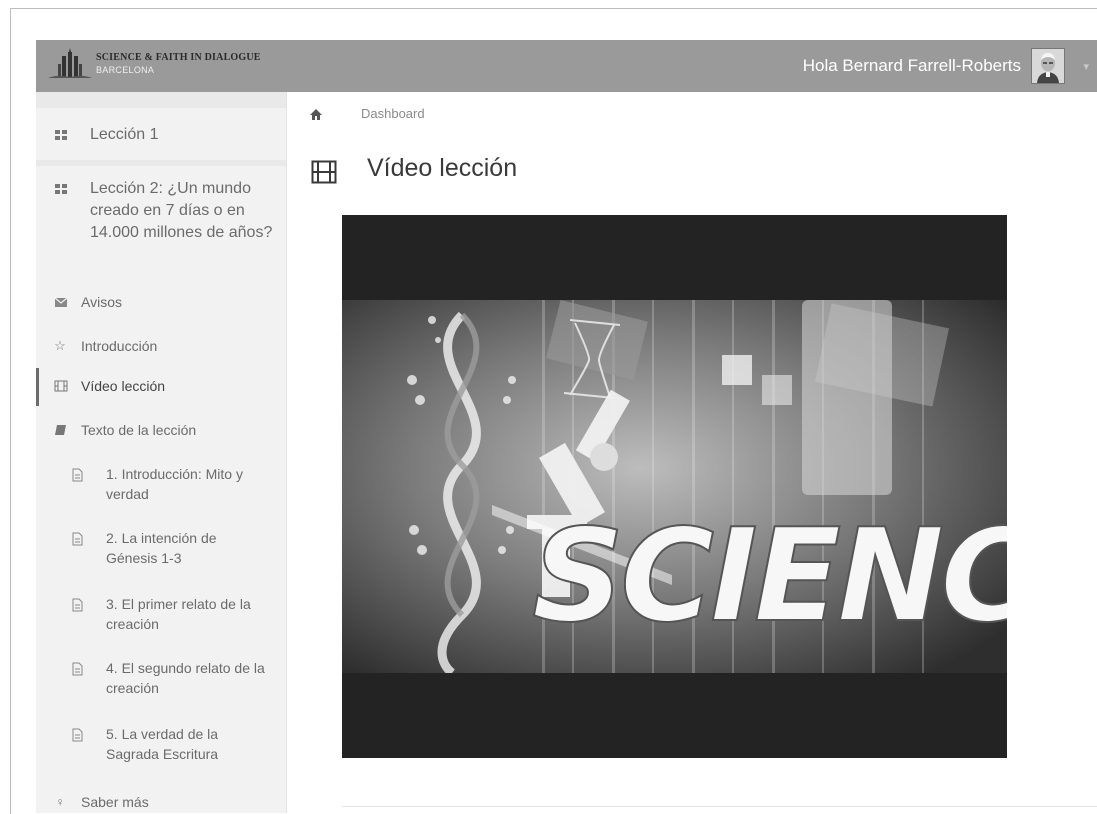 The height and width of the screenshot is (814, 1097). What do you see at coordinates (70, 63) in the screenshot?
I see `cathedral-logo-icon` at bounding box center [70, 63].